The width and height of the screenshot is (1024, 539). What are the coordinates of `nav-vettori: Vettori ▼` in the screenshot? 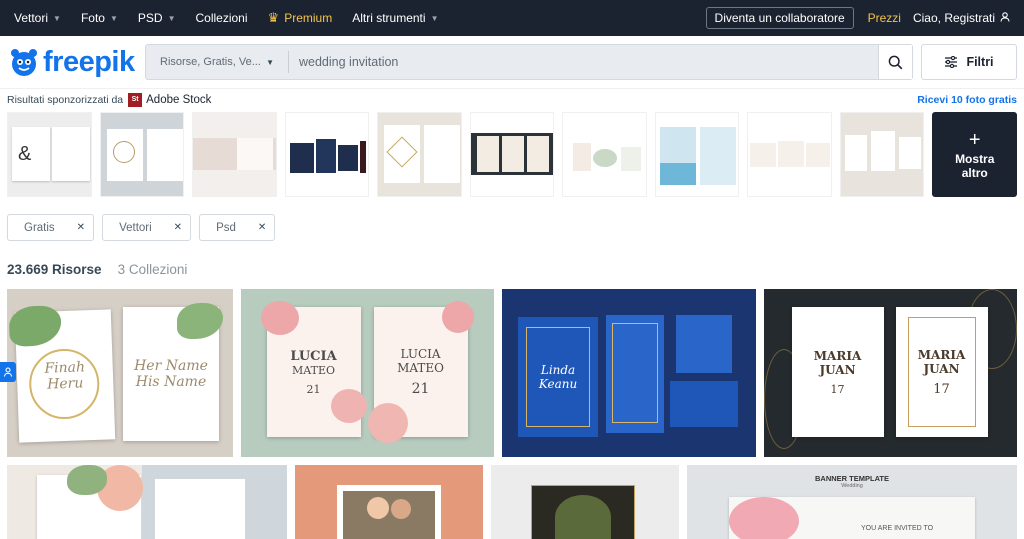 It's located at (37, 18).